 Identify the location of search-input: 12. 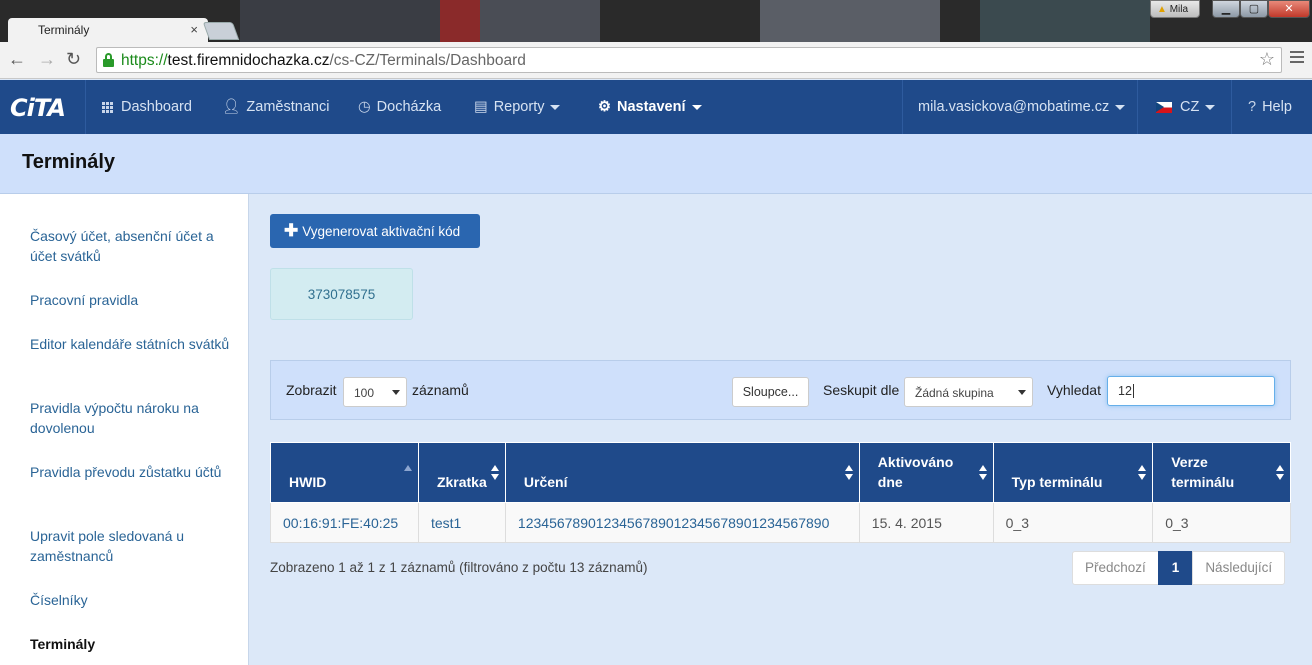
(1191, 391).